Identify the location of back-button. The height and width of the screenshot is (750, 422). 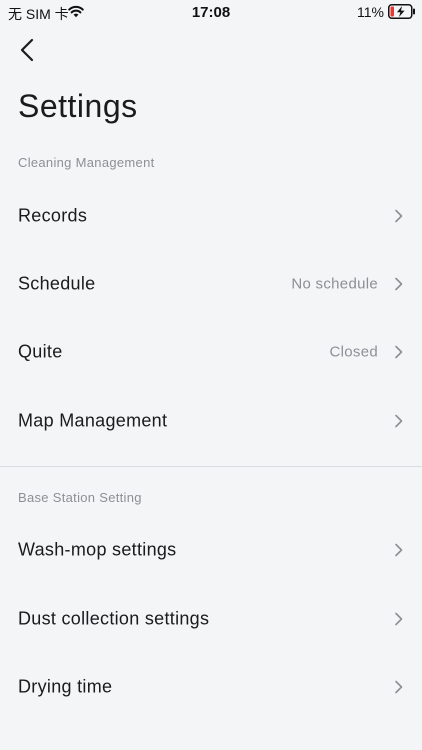
(28, 50).